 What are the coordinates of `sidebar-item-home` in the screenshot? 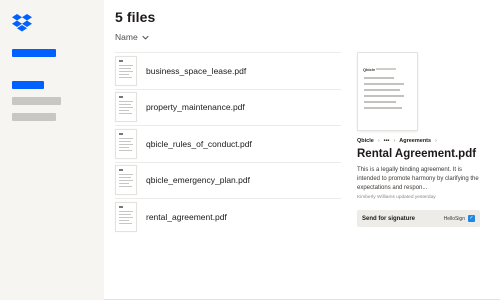 It's located at (34, 53).